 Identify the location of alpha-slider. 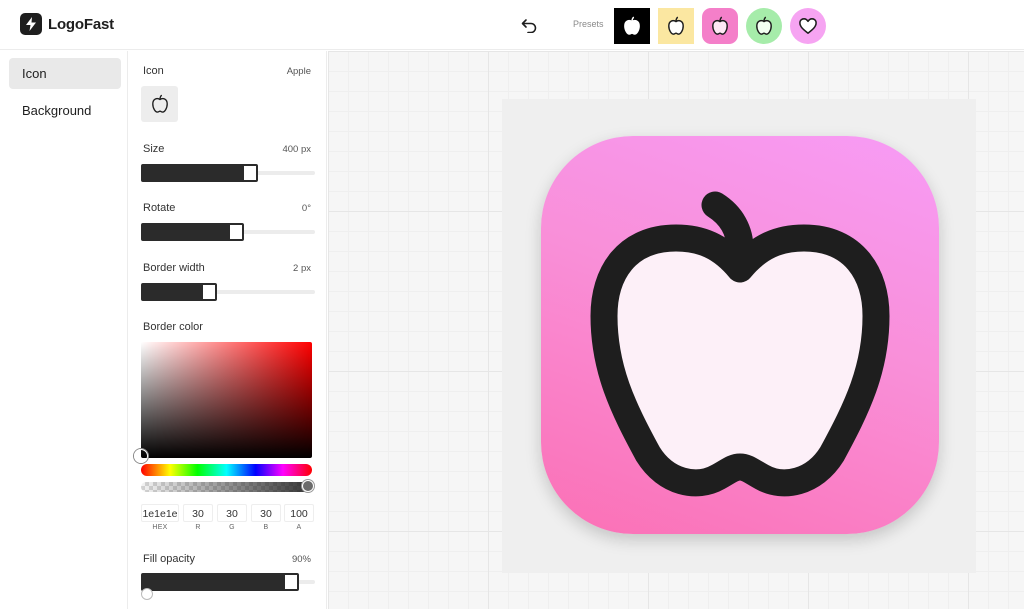
(227, 486).